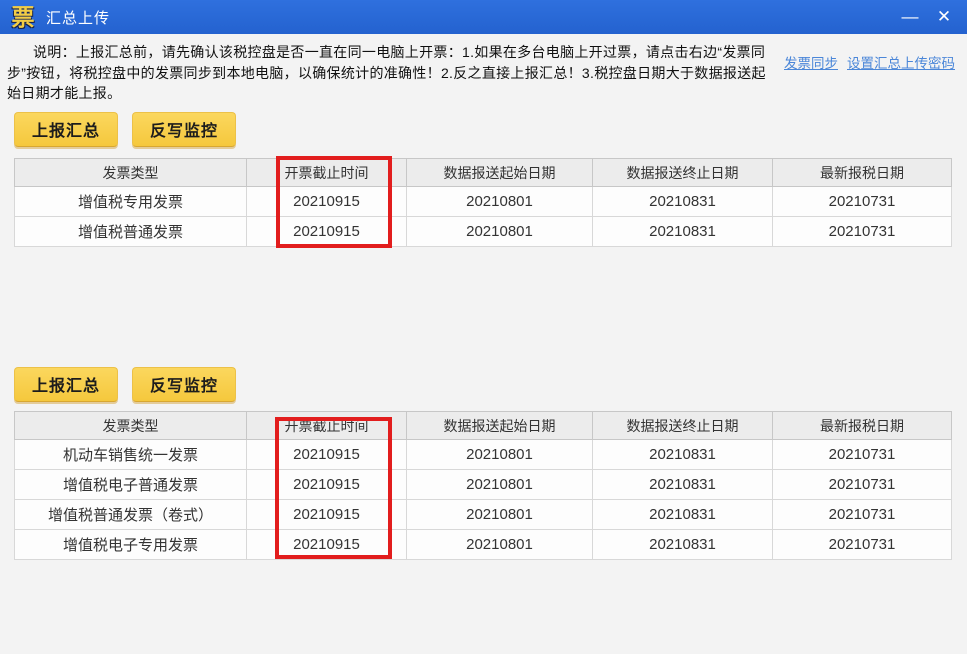  I want to click on report-summary-button-2: 上报汇总, so click(66, 384).